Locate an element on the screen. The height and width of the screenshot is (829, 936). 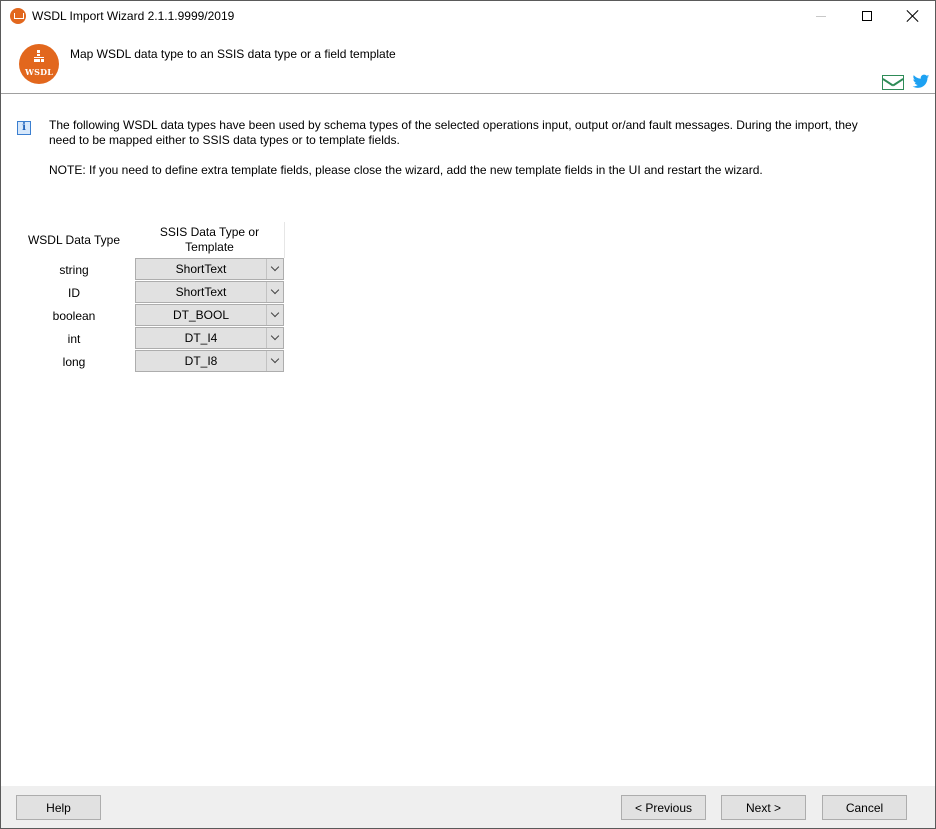
row-label-boolean: boolean is located at coordinates (74, 316).